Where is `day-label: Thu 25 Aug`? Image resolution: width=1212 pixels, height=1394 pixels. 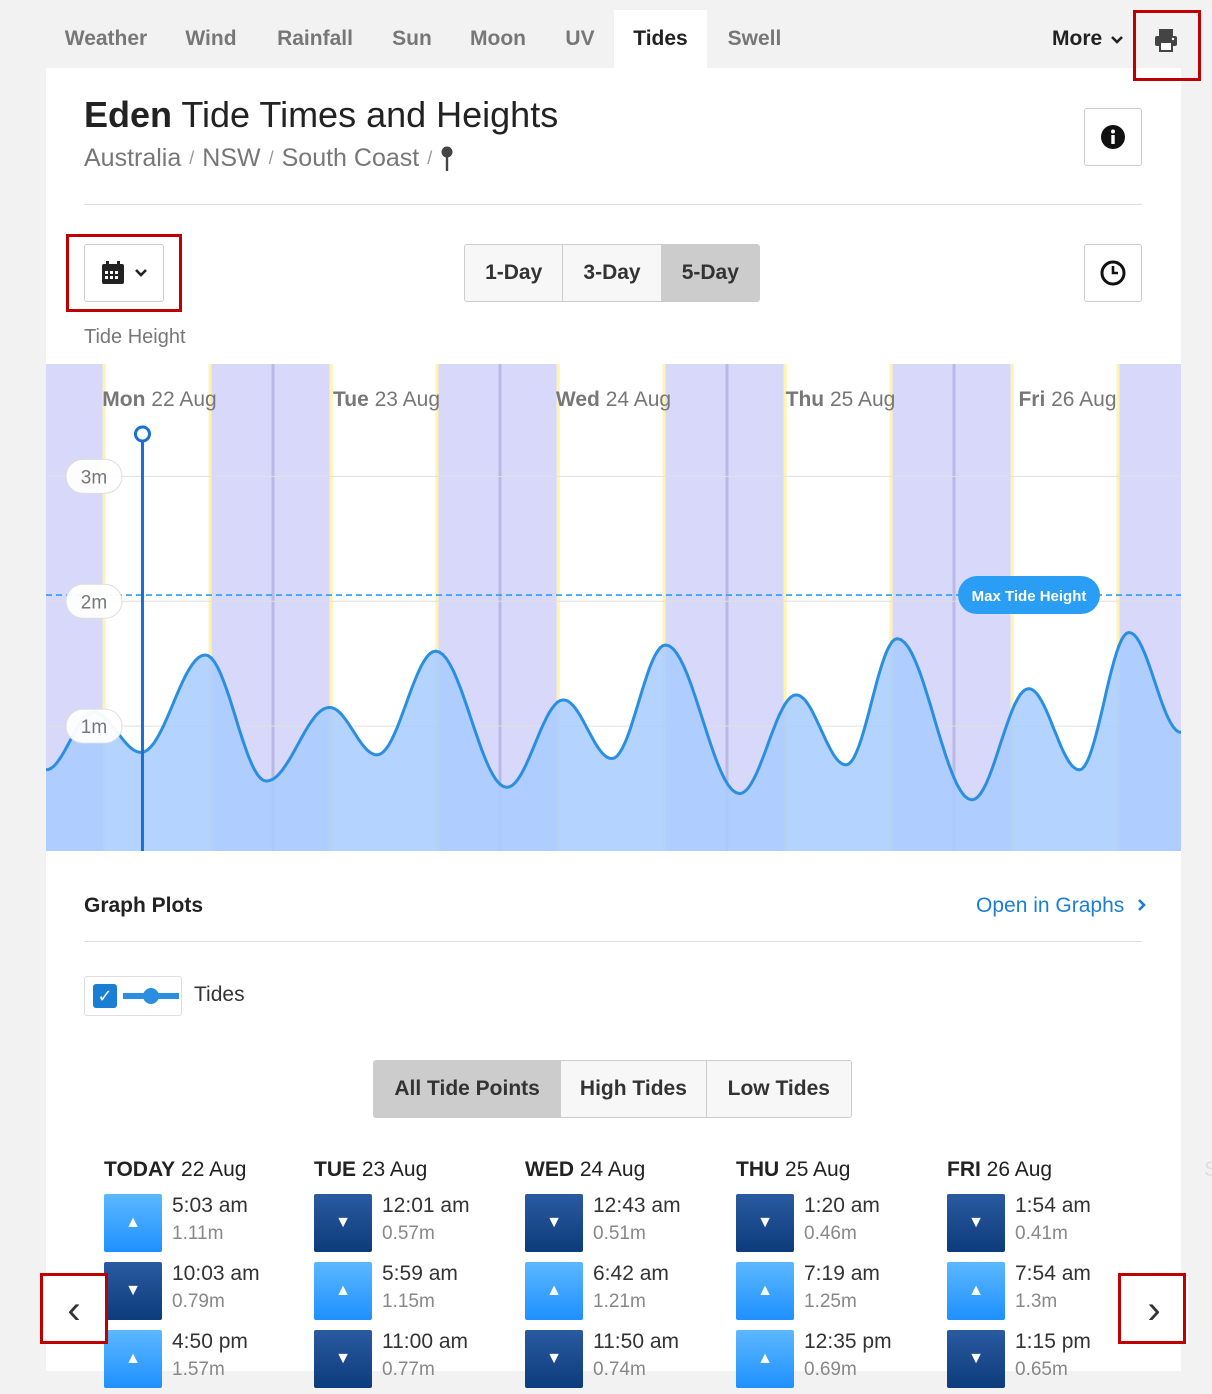
day-label: Thu 25 Aug is located at coordinates (841, 399).